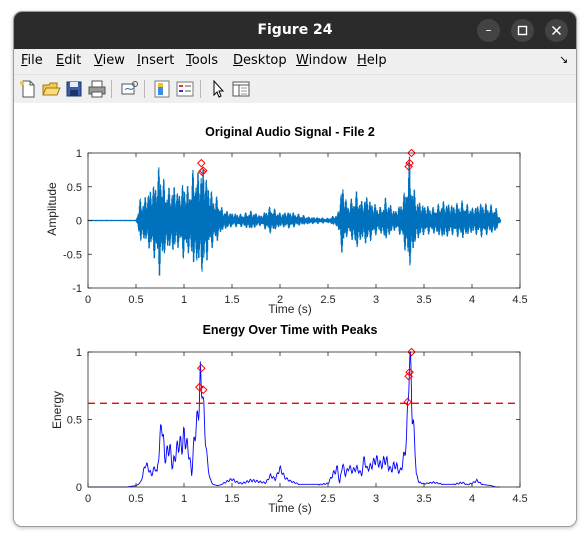  I want to click on plot1-xtick-label: 0.5, so click(135, 300).